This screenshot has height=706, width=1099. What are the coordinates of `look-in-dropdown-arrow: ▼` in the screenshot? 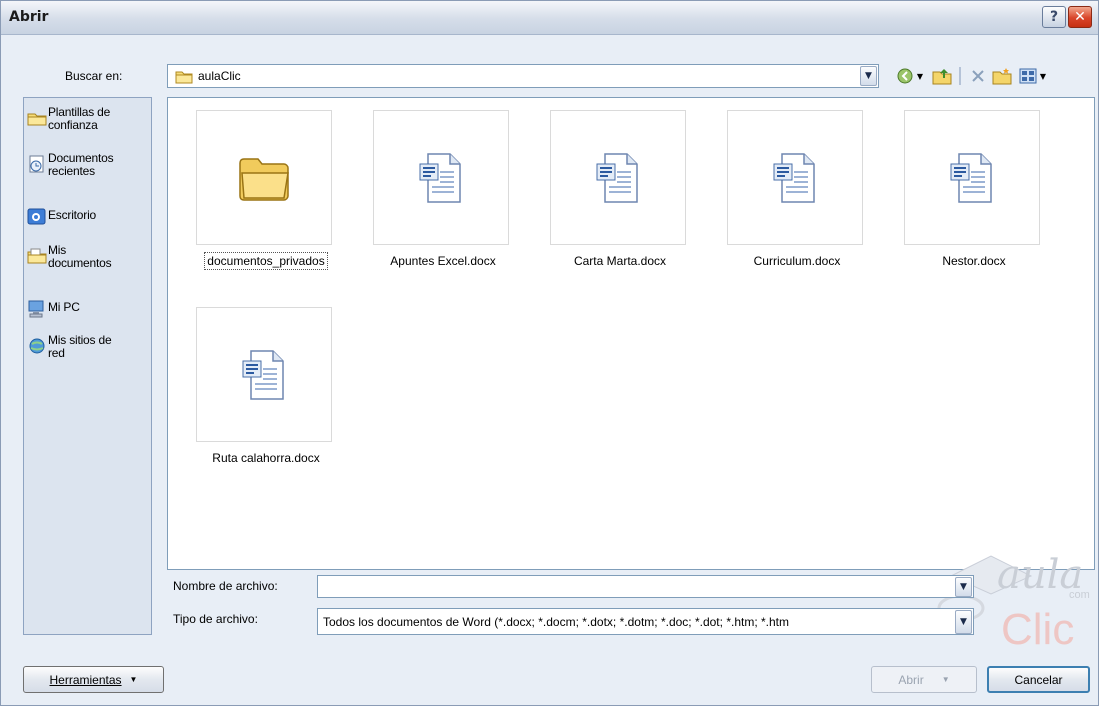 It's located at (868, 76).